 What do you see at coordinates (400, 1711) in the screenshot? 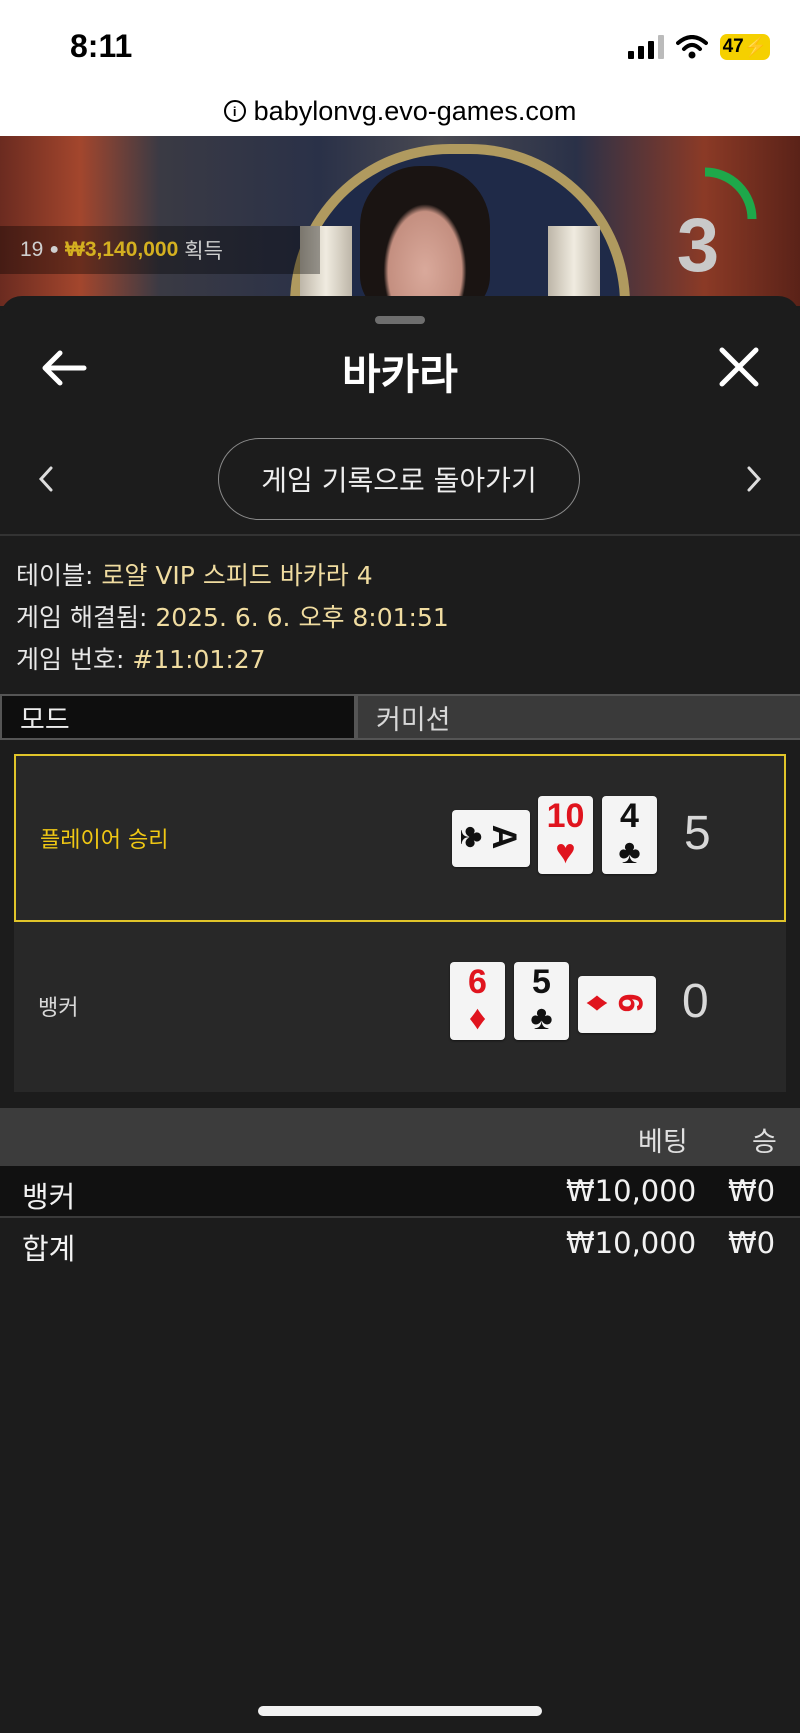
I see `home-indicator` at bounding box center [400, 1711].